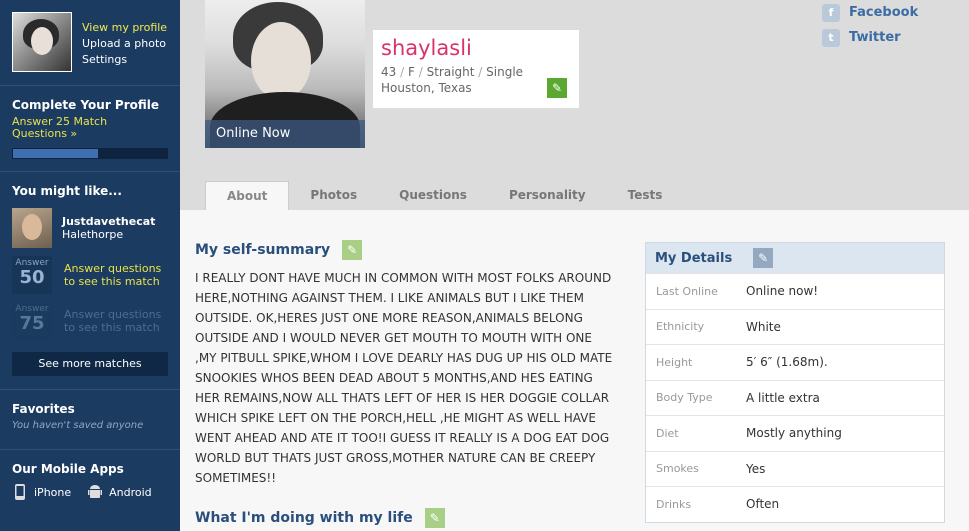 This screenshot has width=969, height=531. I want to click on detail-row: Height 5′ 6″ (1.68m)., so click(795, 362).